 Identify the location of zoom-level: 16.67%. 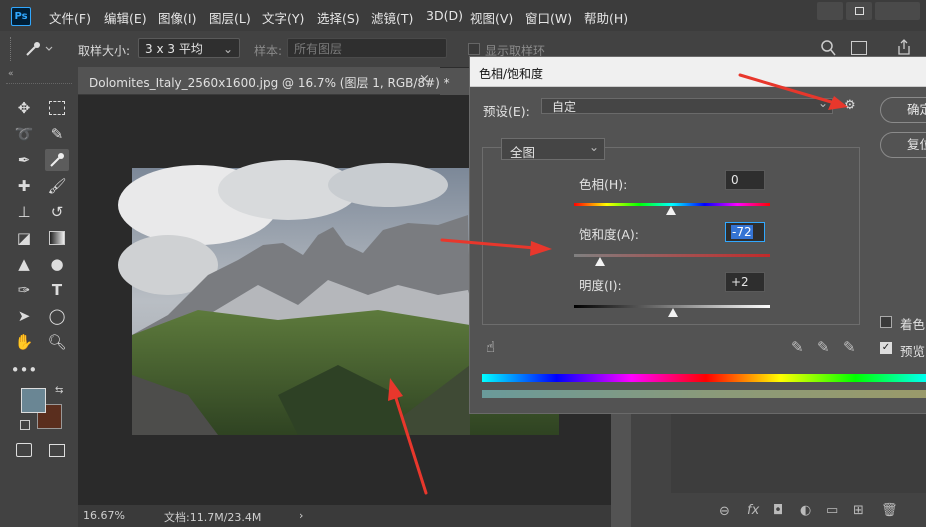
(104, 515).